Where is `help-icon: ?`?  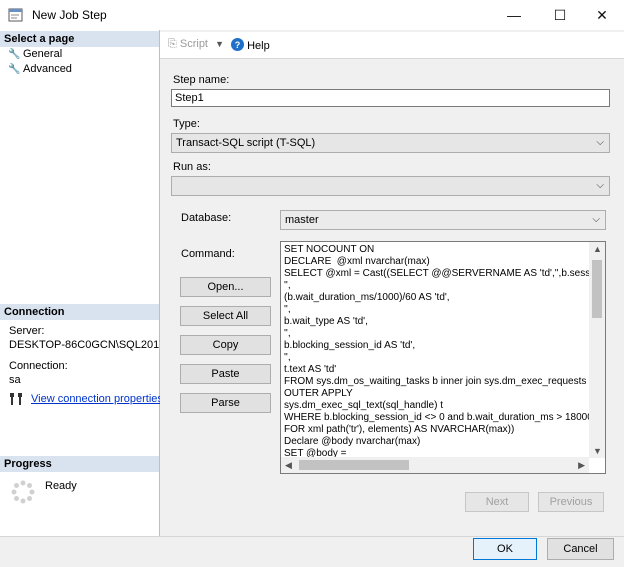 help-icon: ? is located at coordinates (237, 44).